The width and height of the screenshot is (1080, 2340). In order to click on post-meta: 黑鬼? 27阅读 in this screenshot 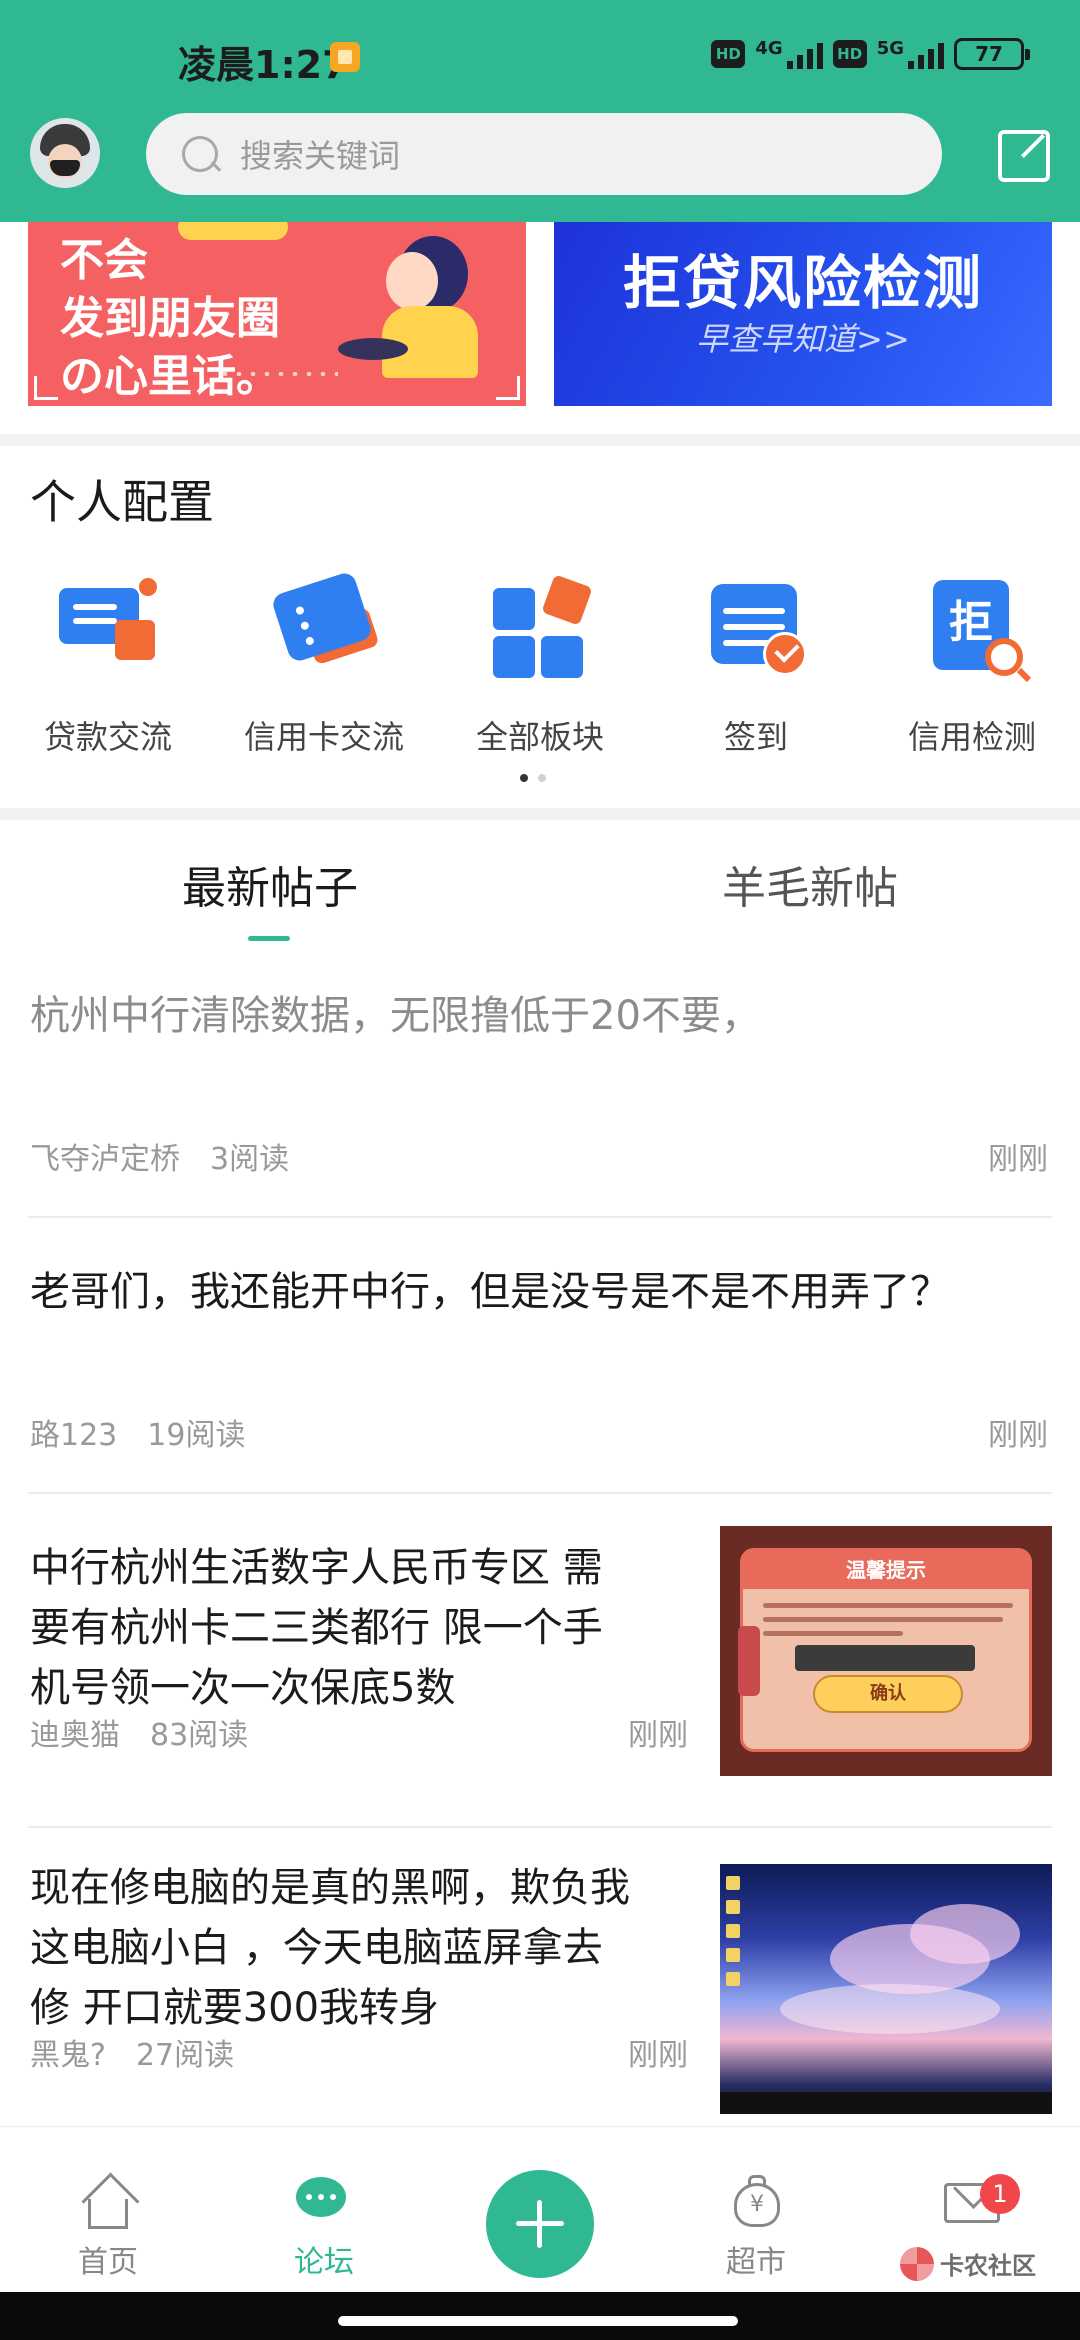, I will do `click(132, 2052)`.